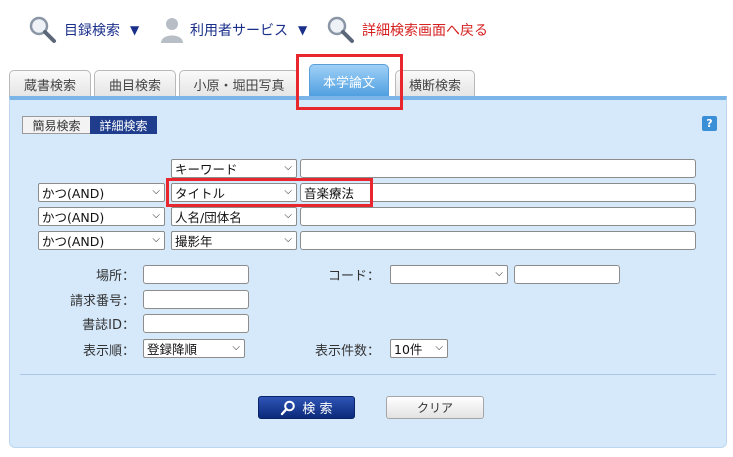 The height and width of the screenshot is (457, 733). I want to click on user-services-menu: 利用者サービス ▼, so click(234, 30).